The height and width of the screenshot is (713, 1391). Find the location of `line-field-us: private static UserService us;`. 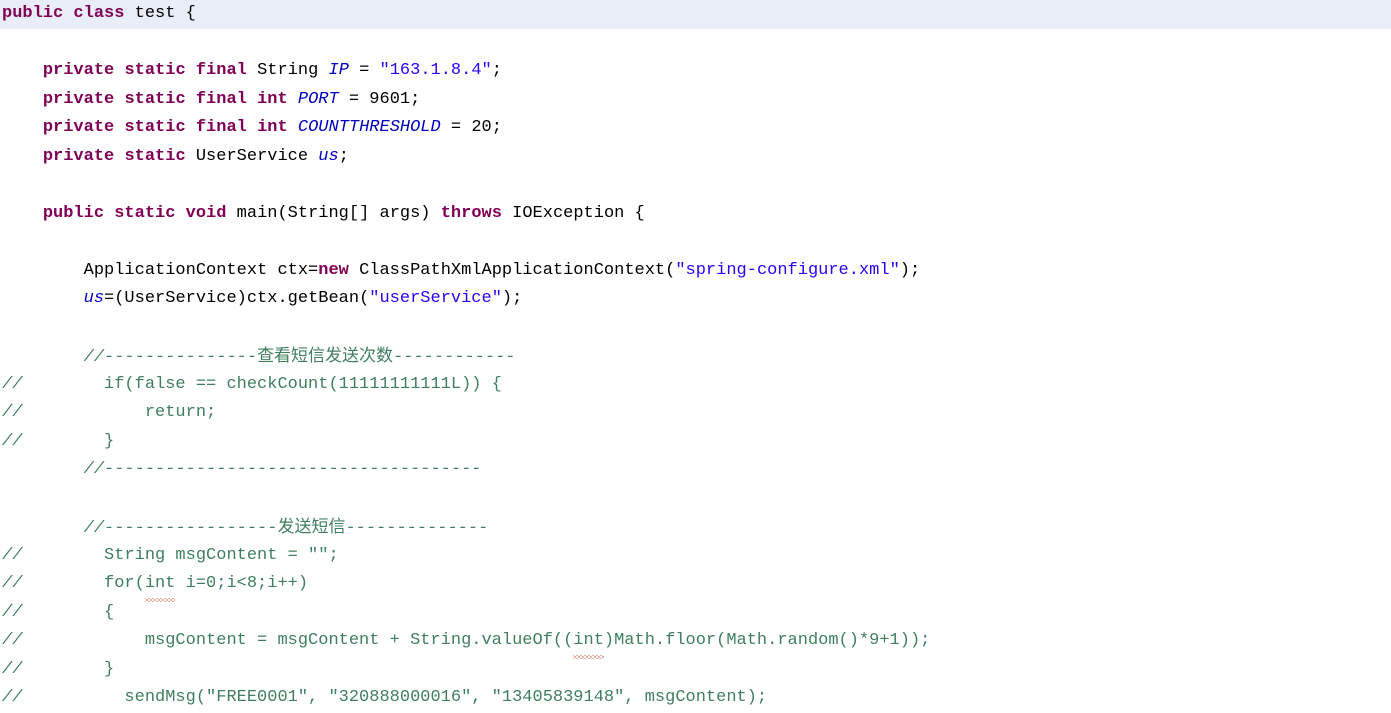

line-field-us: private static UserService us; is located at coordinates (695, 157).